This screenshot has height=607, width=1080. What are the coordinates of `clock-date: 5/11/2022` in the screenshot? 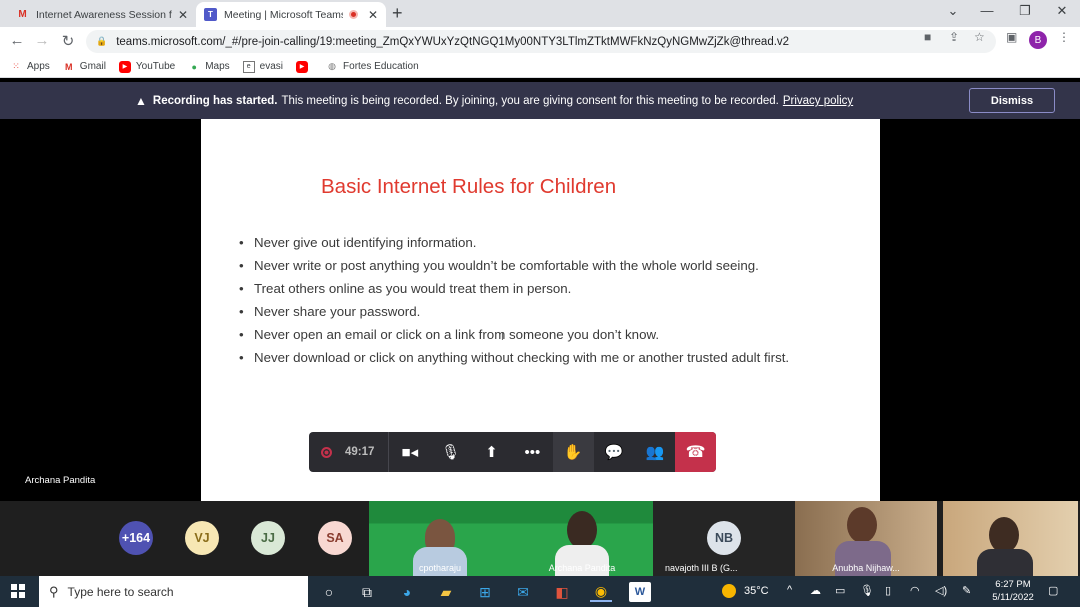 It's located at (1013, 597).